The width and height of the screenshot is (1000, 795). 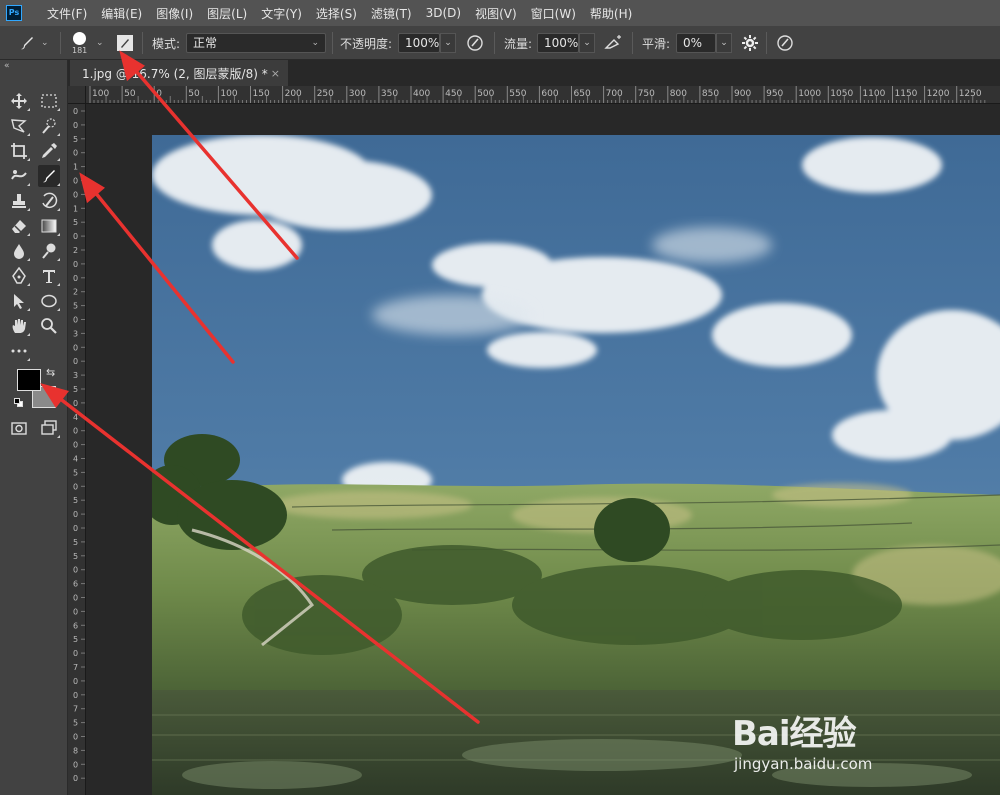 I want to click on smoothing-dropdown: ⌄, so click(x=724, y=43).